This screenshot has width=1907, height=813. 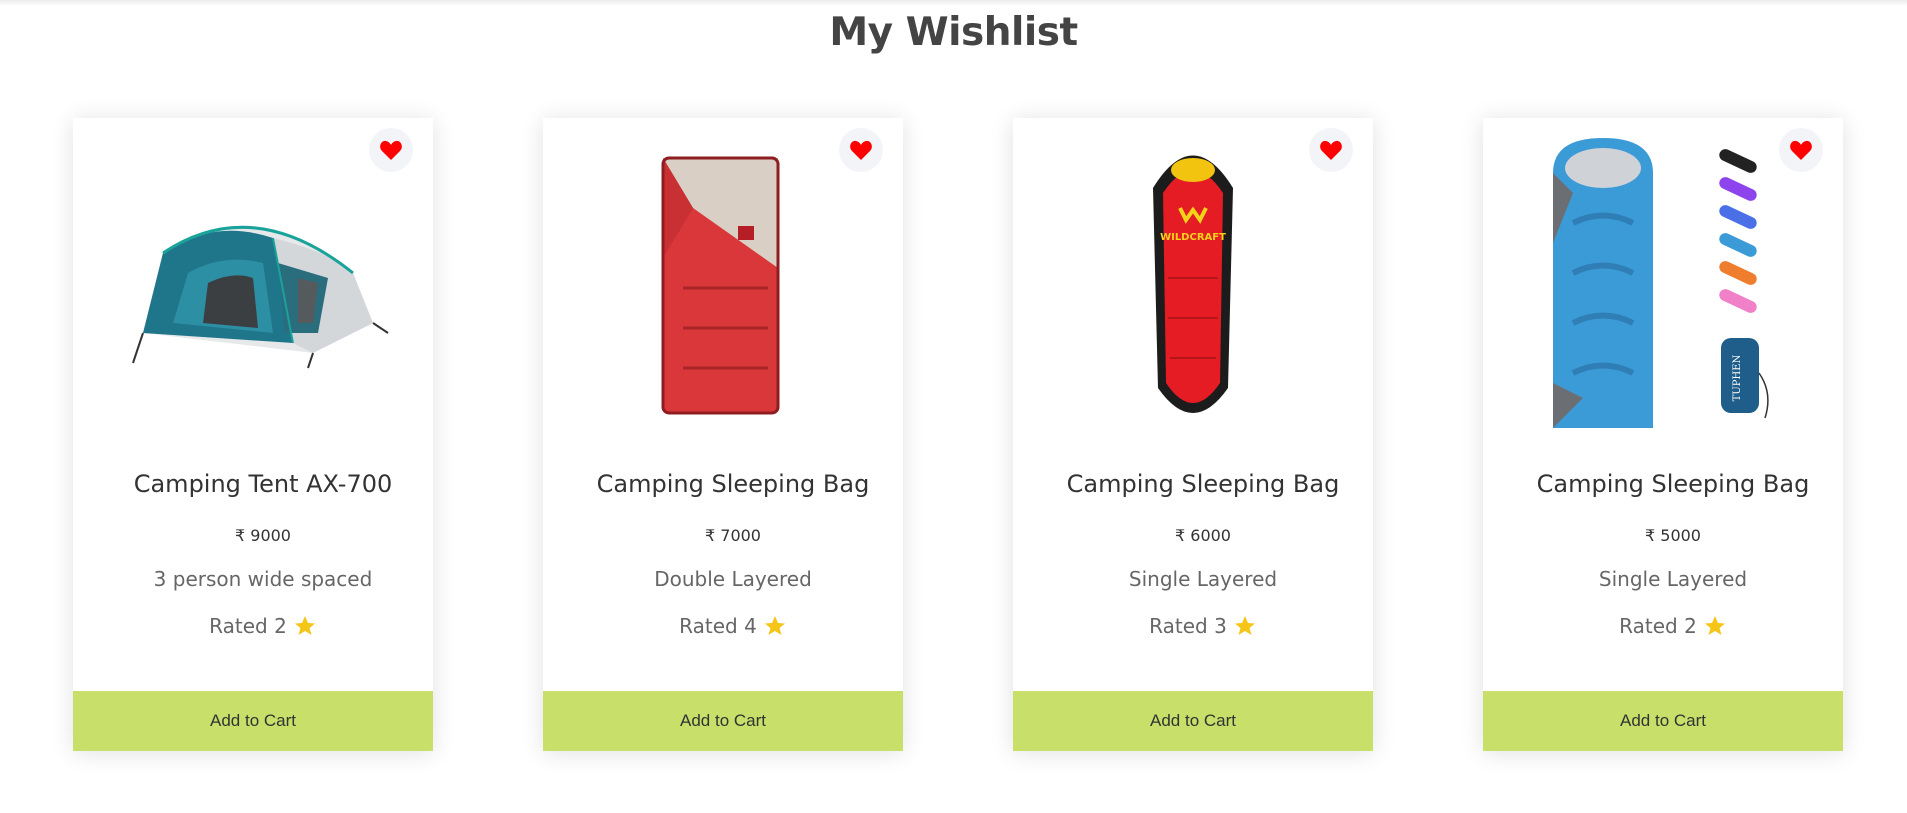 What do you see at coordinates (1738, 231) in the screenshot?
I see `color-variants` at bounding box center [1738, 231].